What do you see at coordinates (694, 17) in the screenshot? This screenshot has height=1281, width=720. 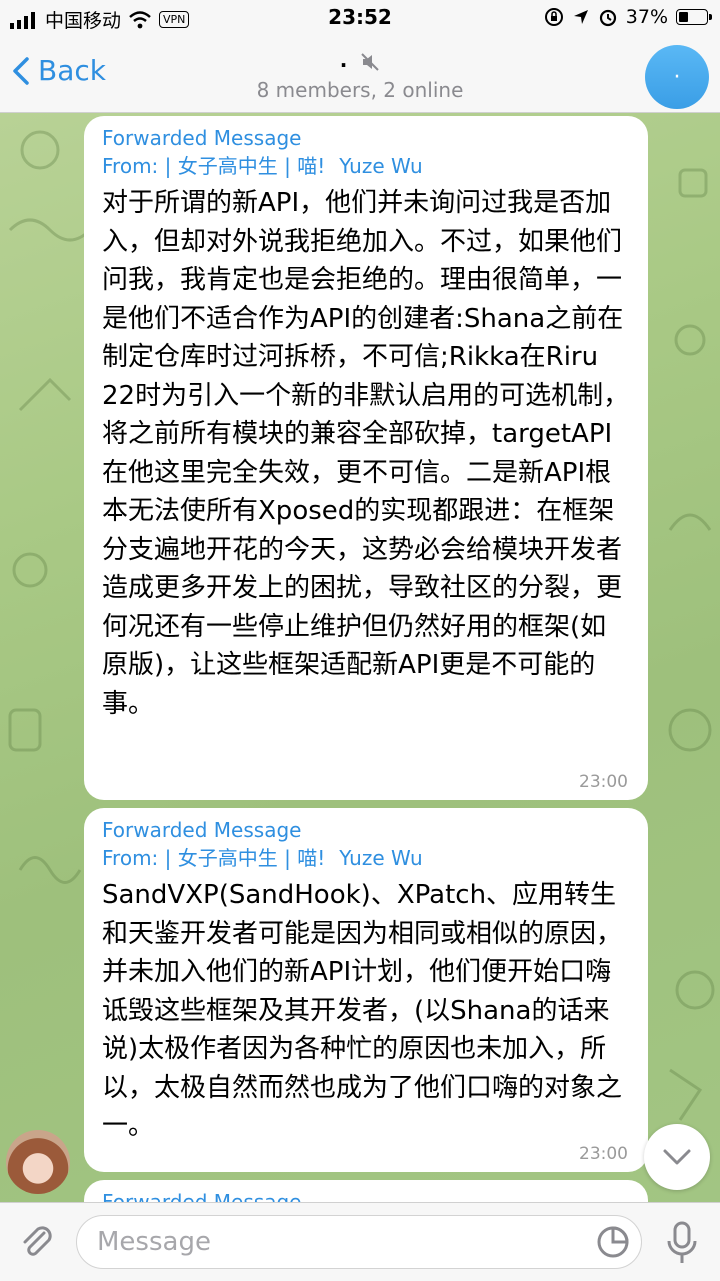 I see `battery-icon` at bounding box center [694, 17].